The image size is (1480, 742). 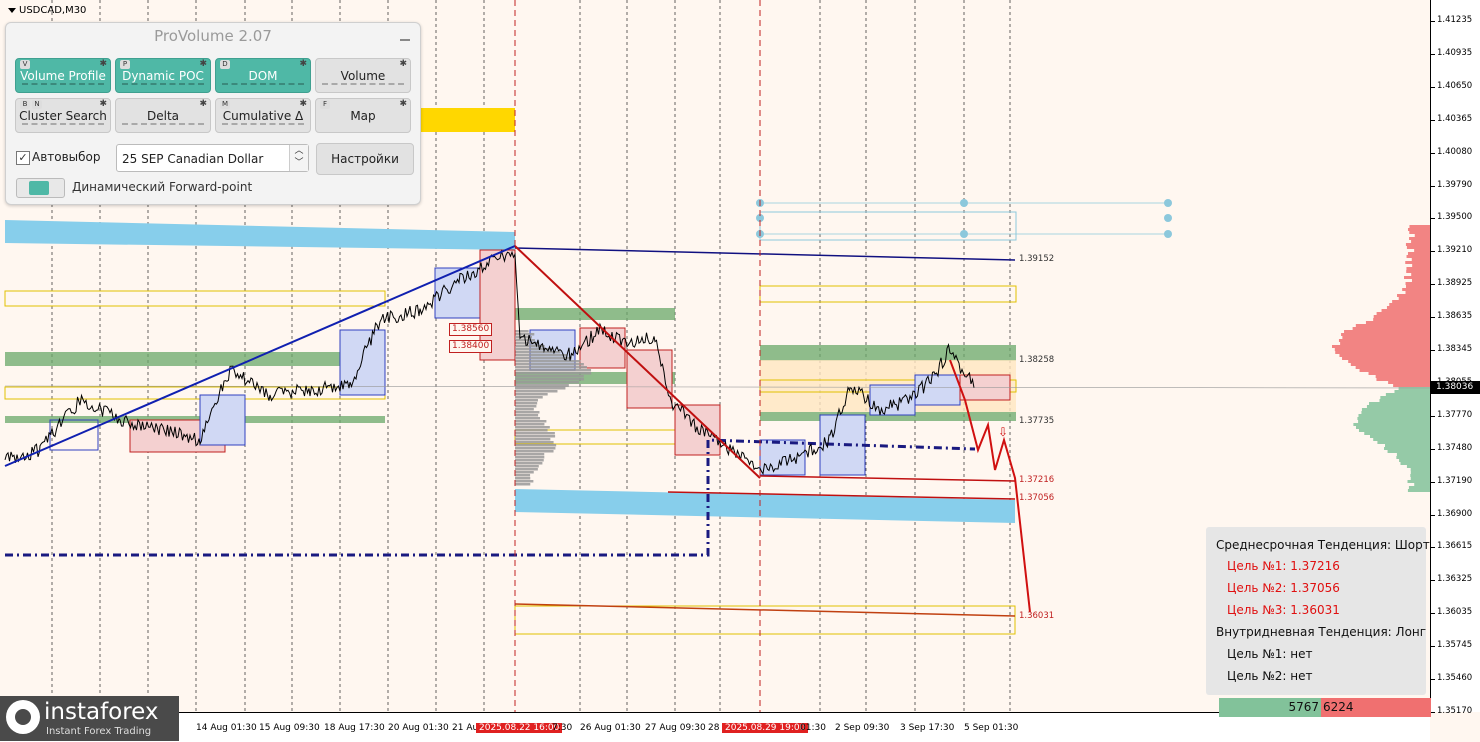 I want to click on time-label: 26 Aug 01:30, so click(x=610, y=728).